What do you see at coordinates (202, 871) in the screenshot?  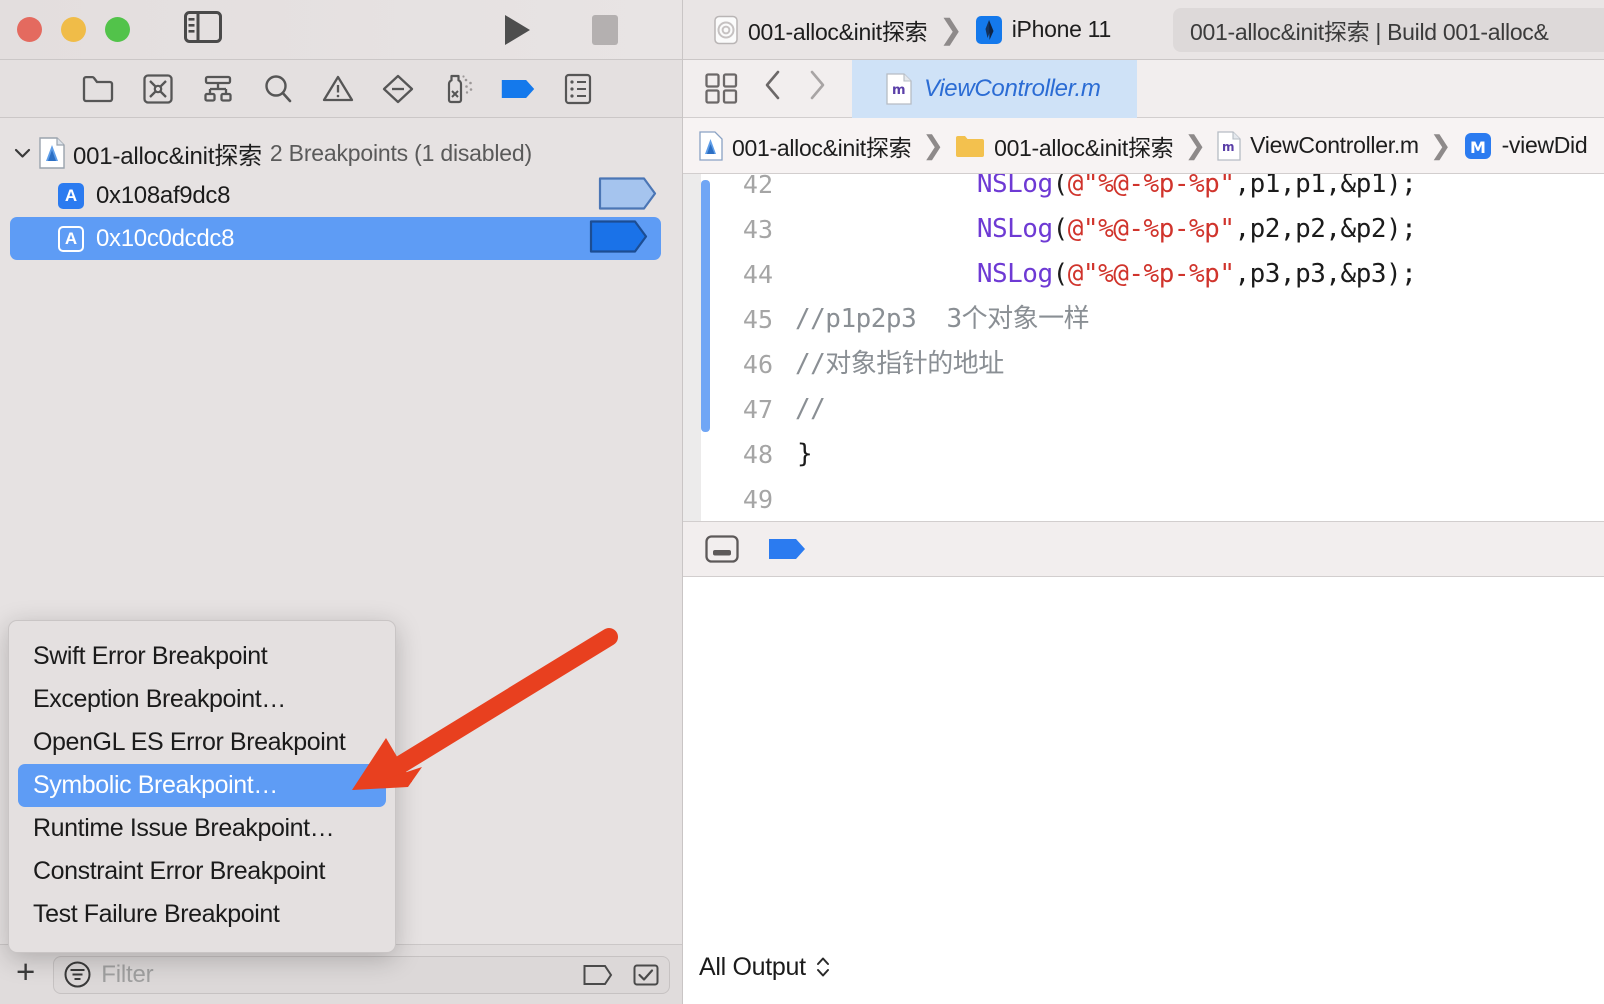 I see `menu-item-constraint-error-breakpoint: Constraint Error Breakpoint` at bounding box center [202, 871].